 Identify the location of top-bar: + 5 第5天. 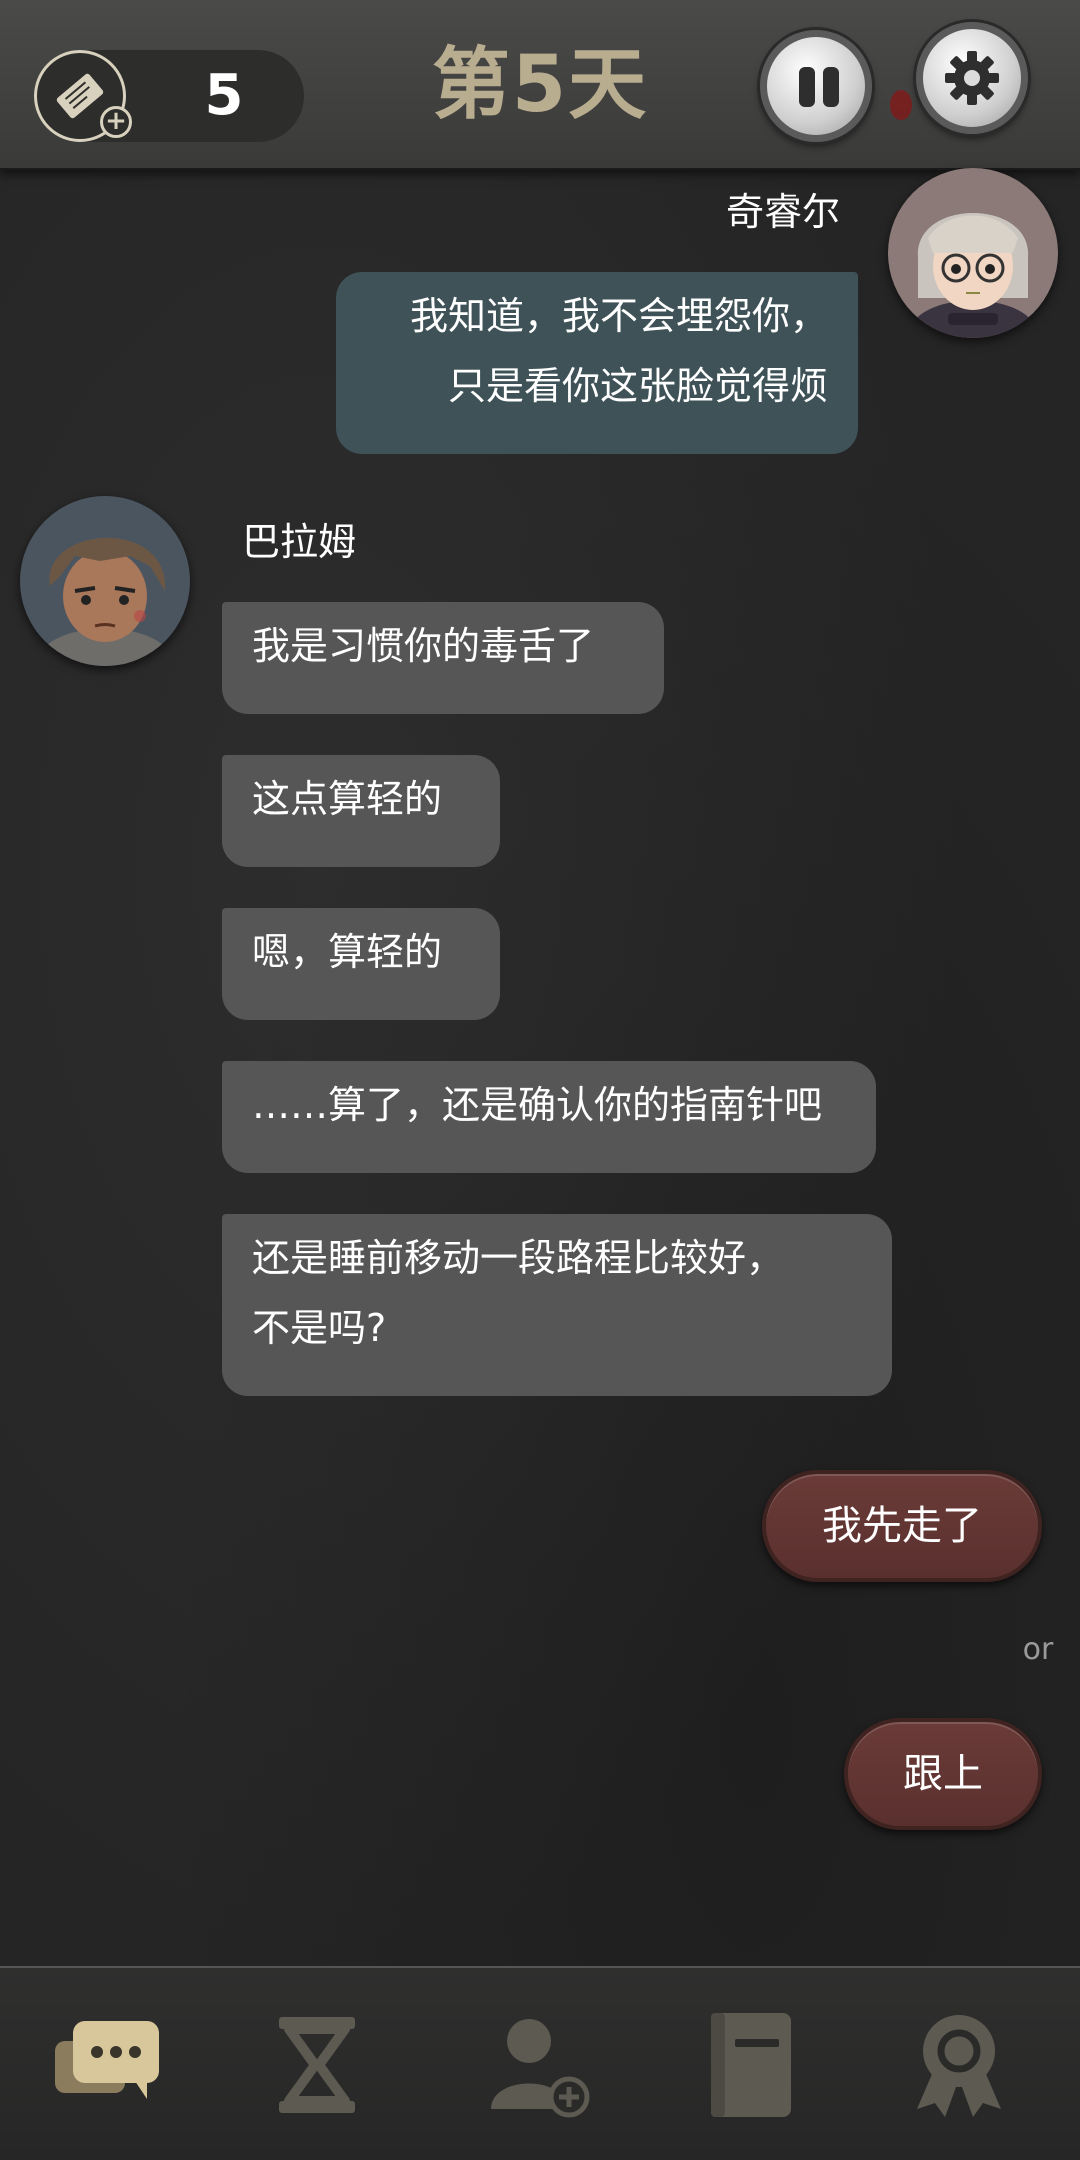
(540, 85).